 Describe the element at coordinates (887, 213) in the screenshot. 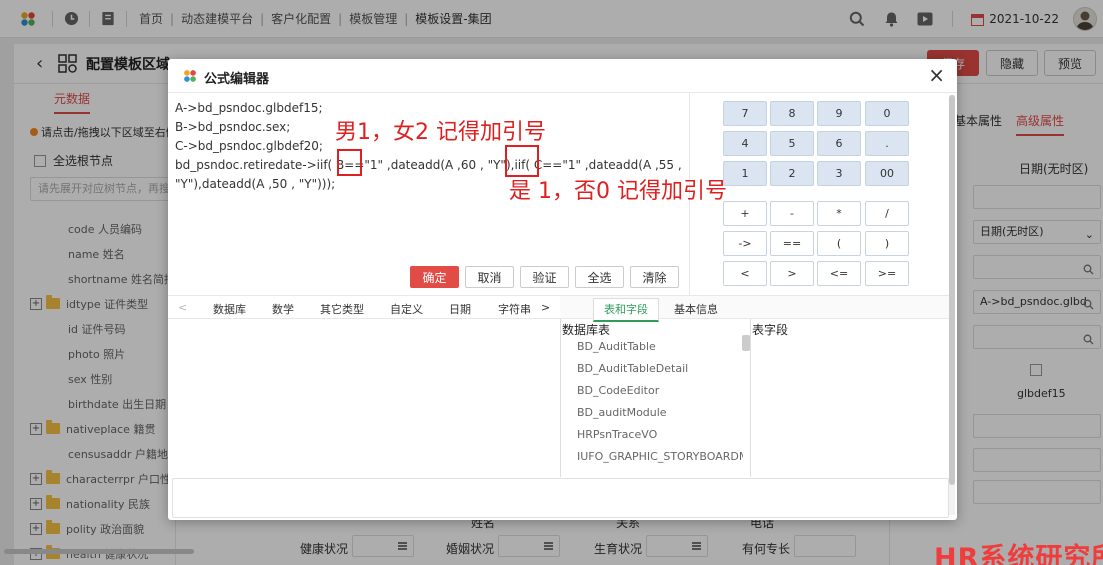

I see `keypad-key: /` at that location.